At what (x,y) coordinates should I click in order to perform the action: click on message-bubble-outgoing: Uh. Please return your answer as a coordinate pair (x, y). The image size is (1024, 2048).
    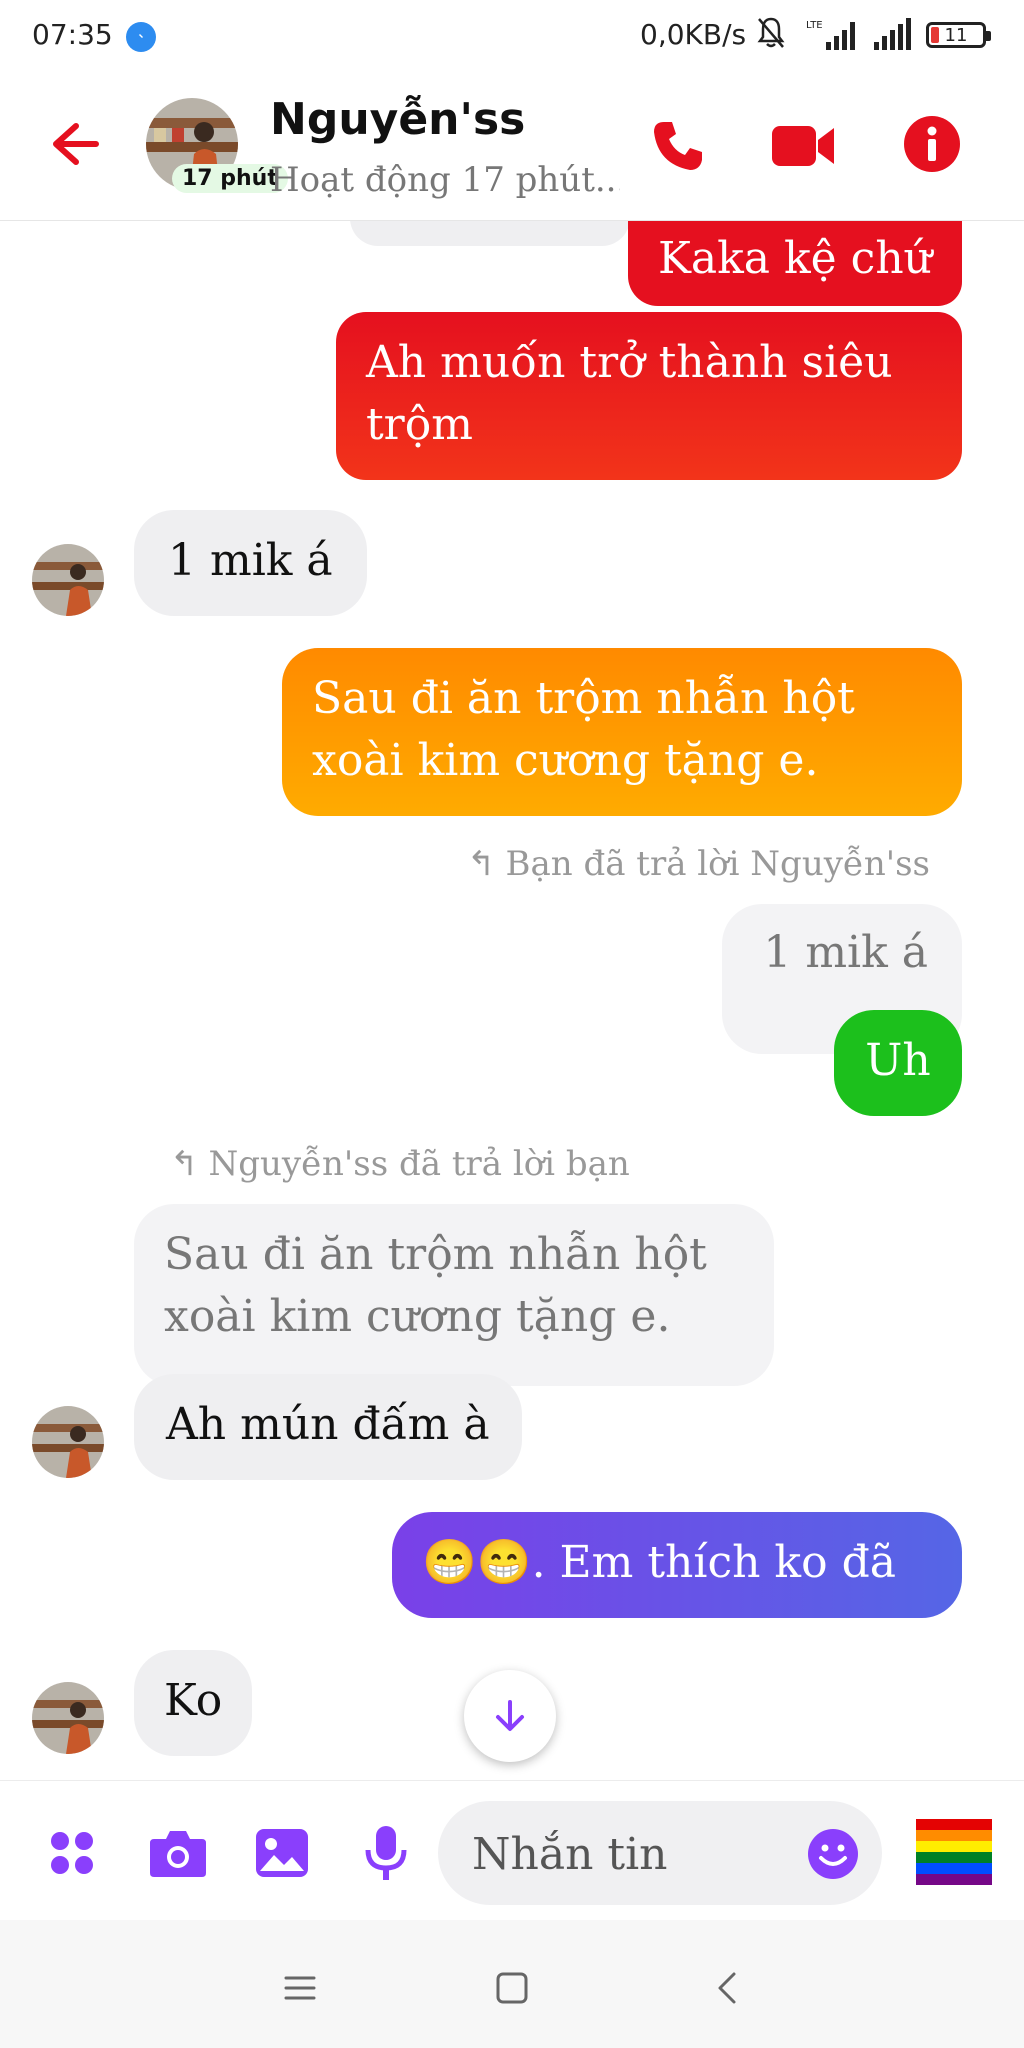
    Looking at the image, I should click on (898, 1063).